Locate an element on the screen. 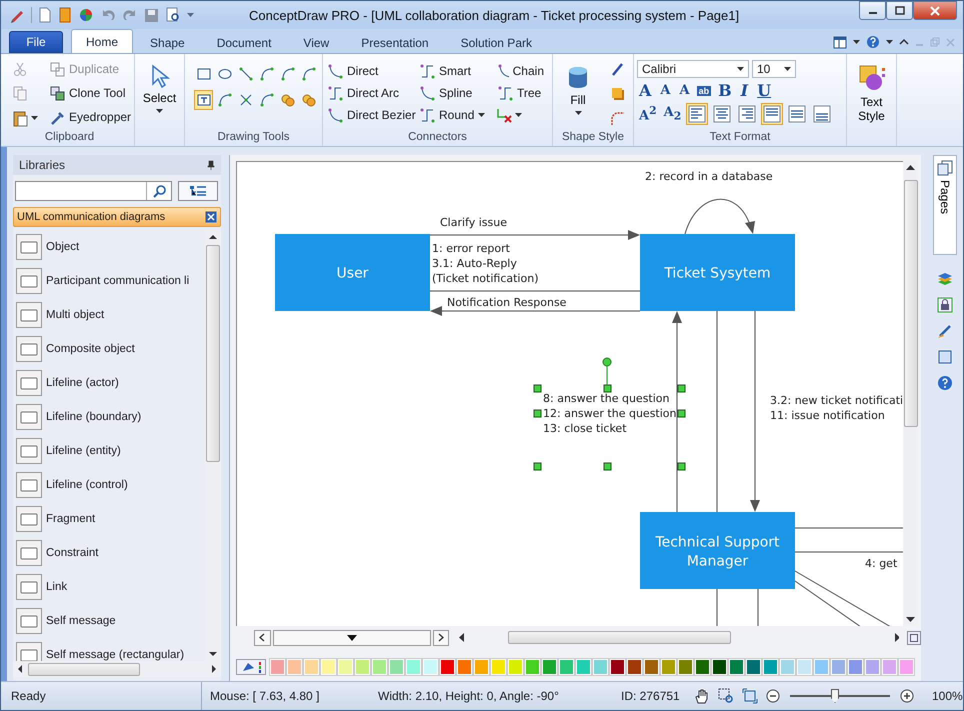 Image resolution: width=964 pixels, height=711 pixels. pin-icon is located at coordinates (211, 165).